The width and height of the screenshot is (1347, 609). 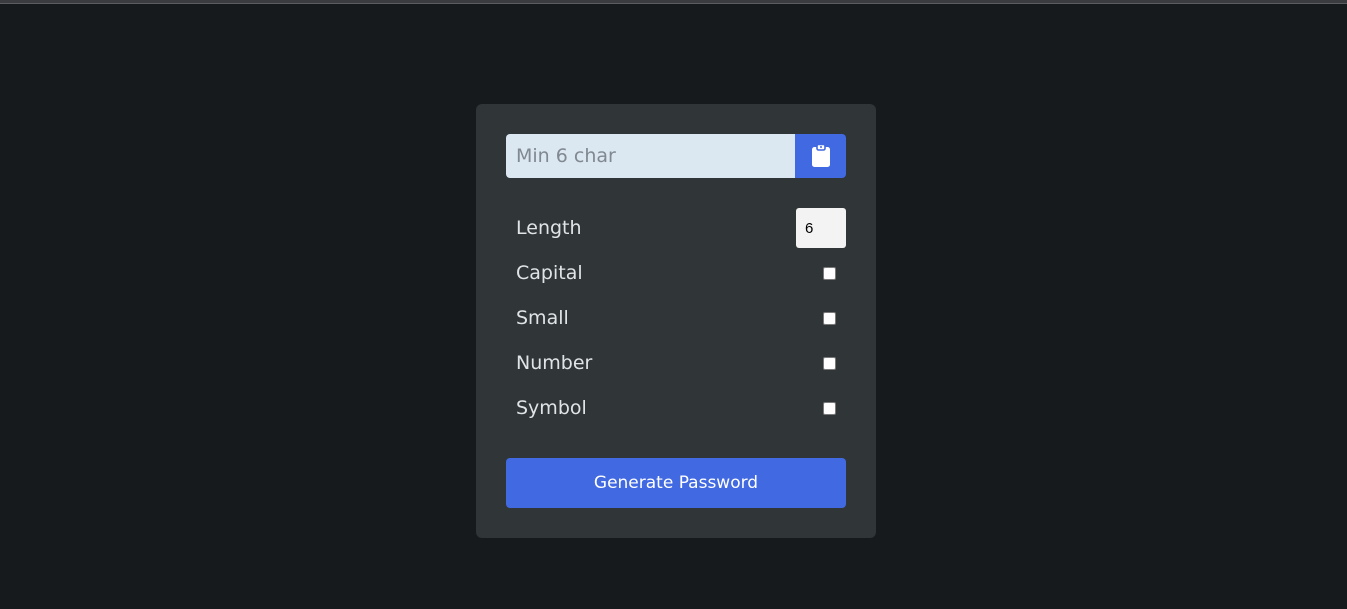 I want to click on clipboard-icon, so click(x=820, y=155).